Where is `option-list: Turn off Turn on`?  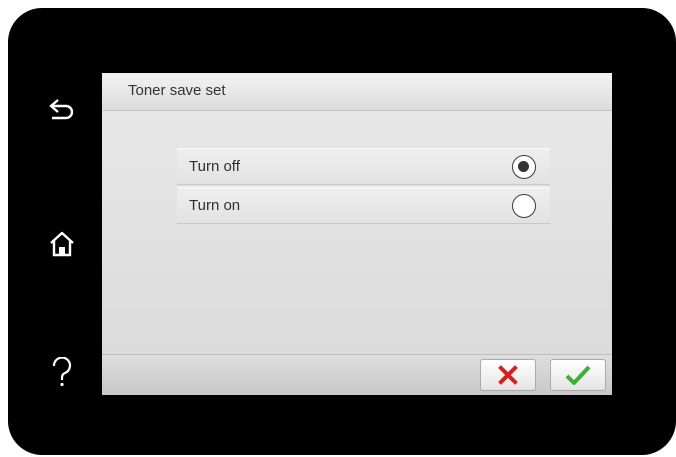 option-list: Turn off Turn on is located at coordinates (363, 187).